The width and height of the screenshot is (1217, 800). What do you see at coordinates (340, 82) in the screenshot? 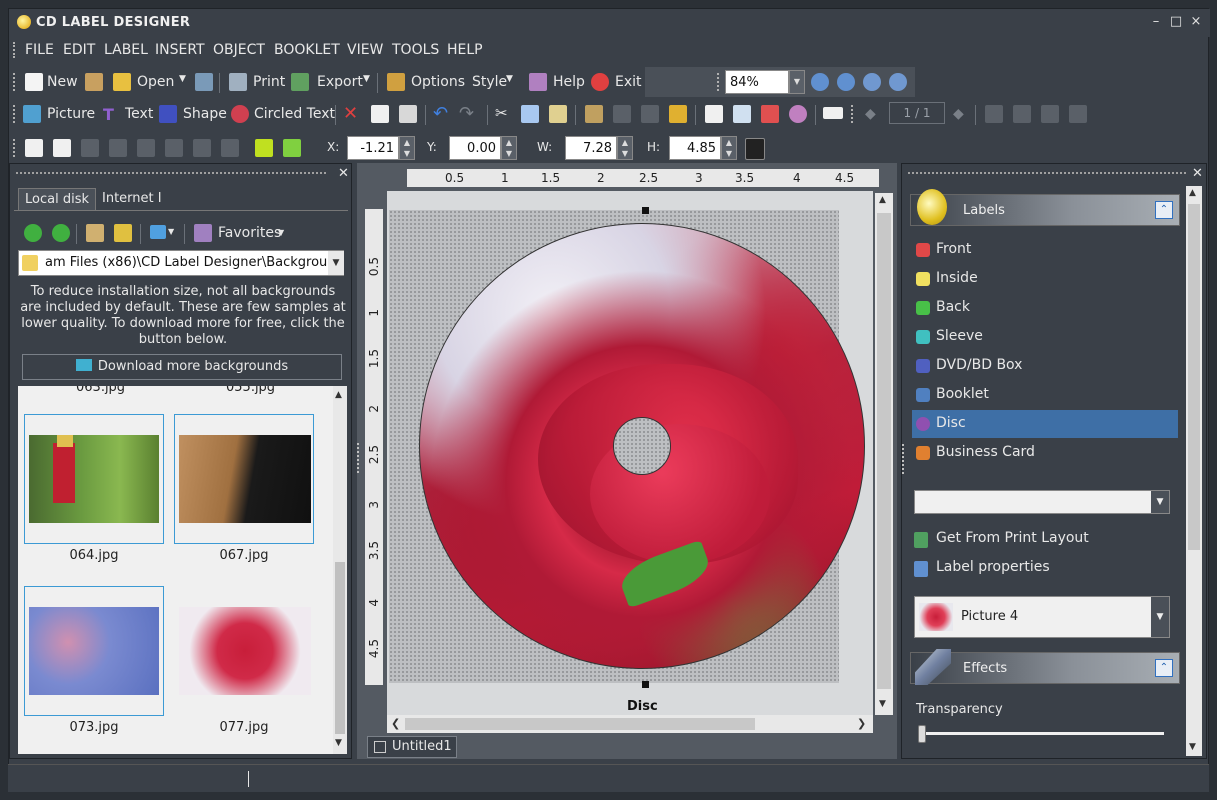
I see `export-button: Export` at bounding box center [340, 82].